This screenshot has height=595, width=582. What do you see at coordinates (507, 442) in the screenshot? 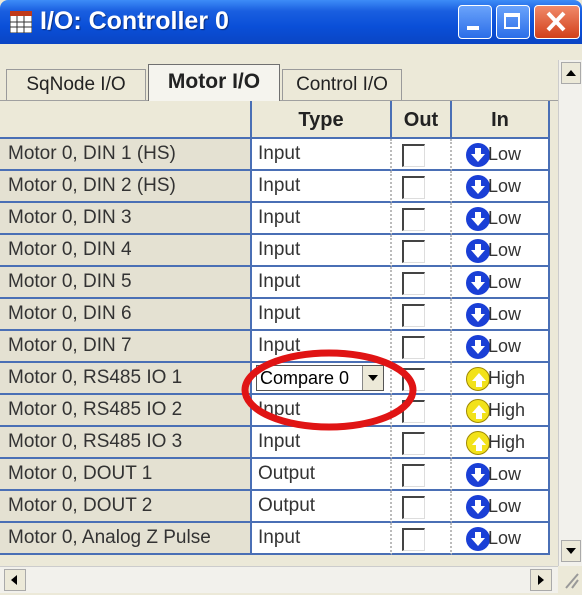
I see `in-level-label: High` at bounding box center [507, 442].